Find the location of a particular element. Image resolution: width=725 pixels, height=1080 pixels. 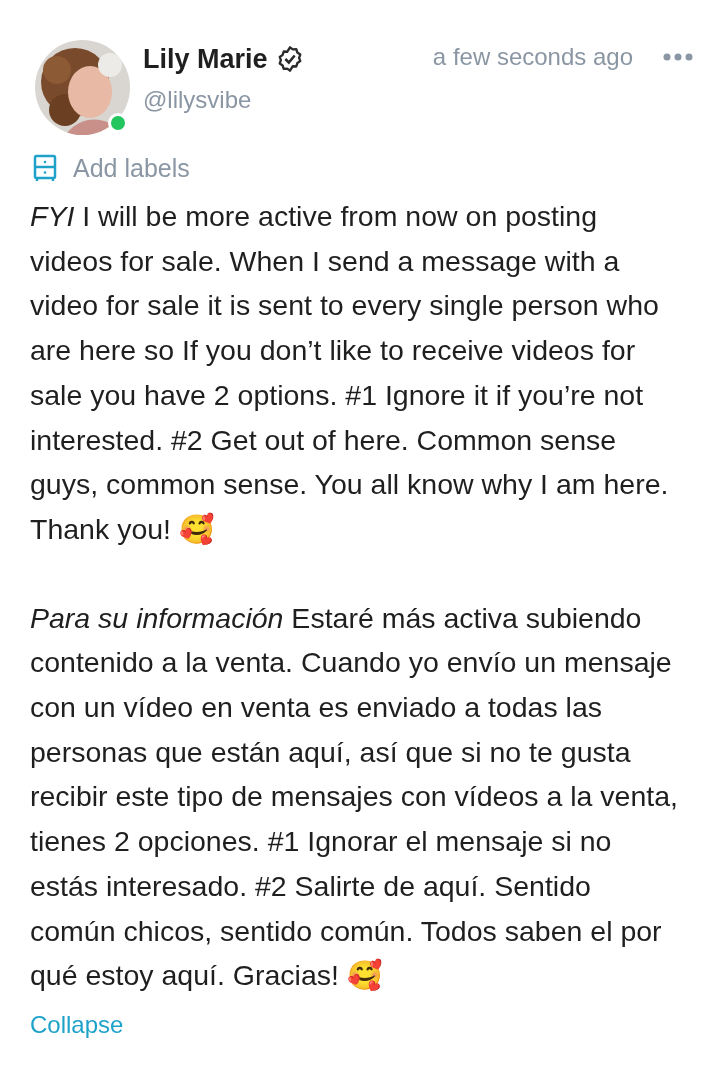

author-handle: @lilysvibe is located at coordinates (223, 100).